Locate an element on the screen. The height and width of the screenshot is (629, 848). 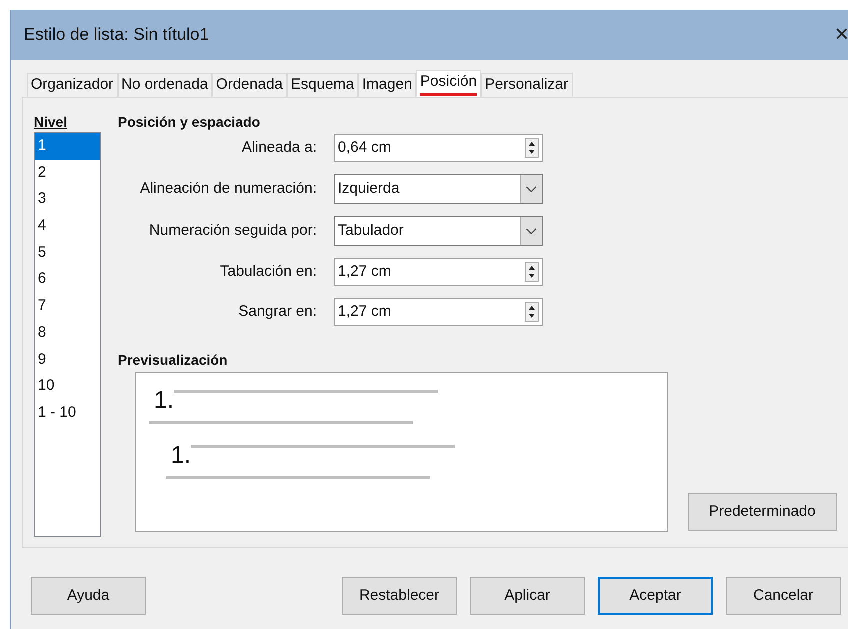
level-item: 7 is located at coordinates (67, 306).